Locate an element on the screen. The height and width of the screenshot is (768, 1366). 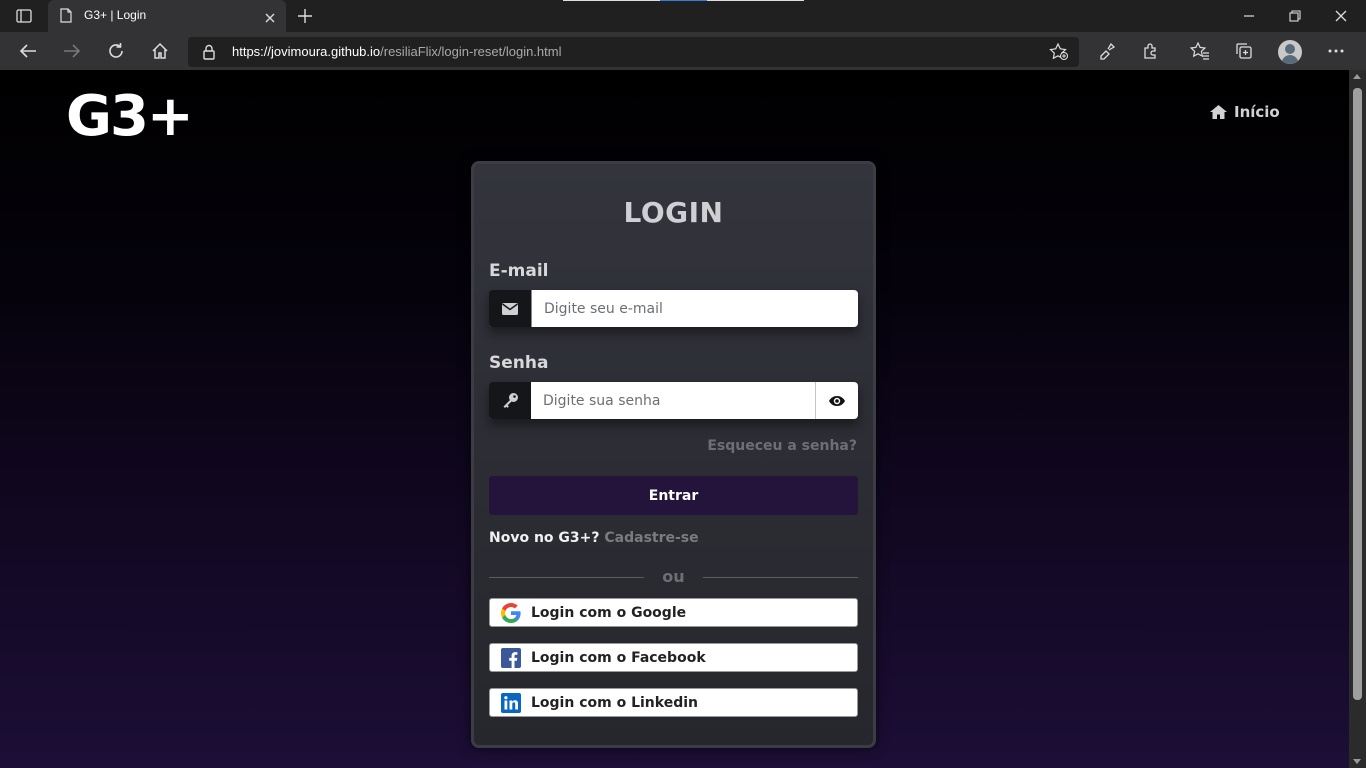
refresh-icon is located at coordinates (116, 51).